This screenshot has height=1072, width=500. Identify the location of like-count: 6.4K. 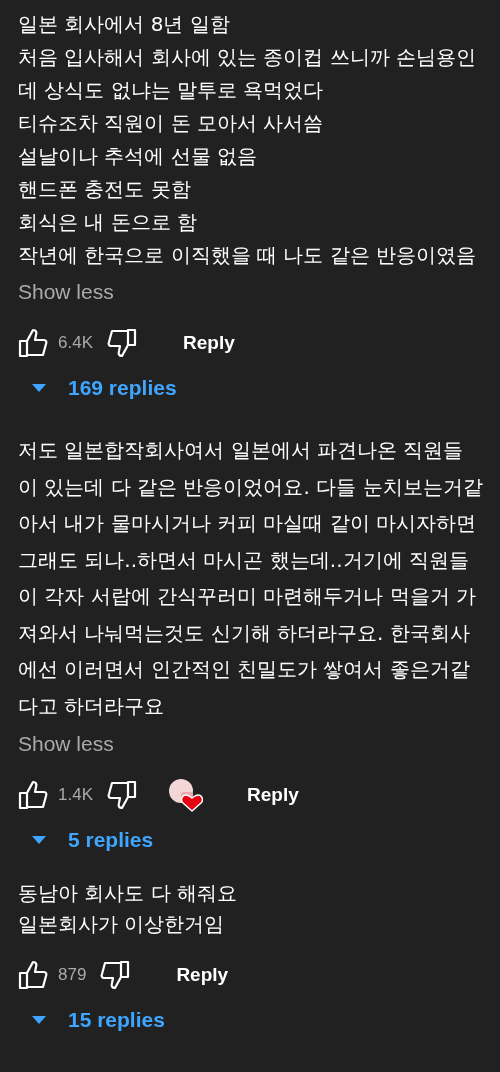
(75, 343).